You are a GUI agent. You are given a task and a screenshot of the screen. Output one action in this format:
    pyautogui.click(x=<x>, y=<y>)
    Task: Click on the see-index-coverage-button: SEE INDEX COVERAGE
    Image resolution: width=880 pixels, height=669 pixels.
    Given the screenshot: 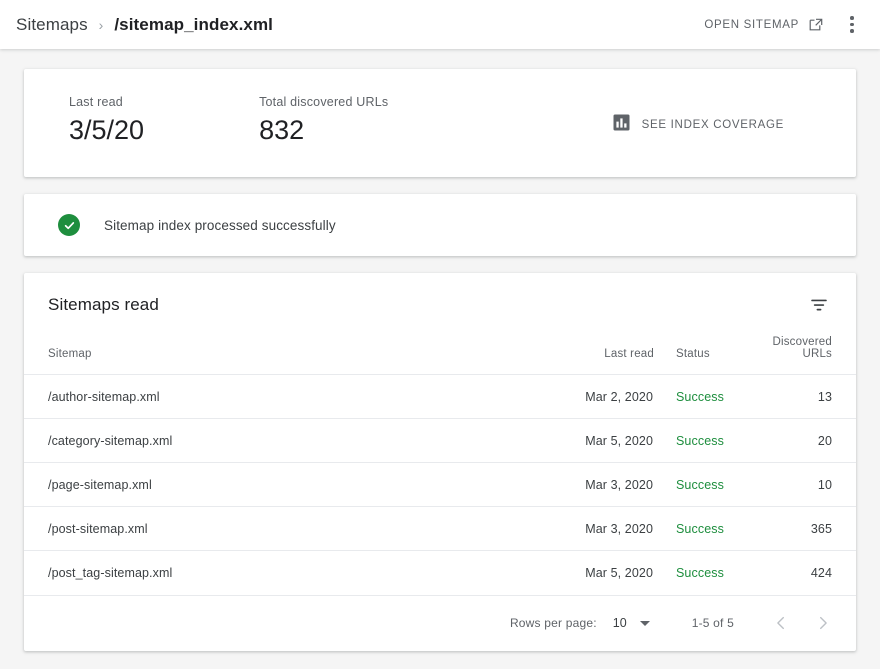 What is the action you would take?
    pyautogui.click(x=698, y=125)
    